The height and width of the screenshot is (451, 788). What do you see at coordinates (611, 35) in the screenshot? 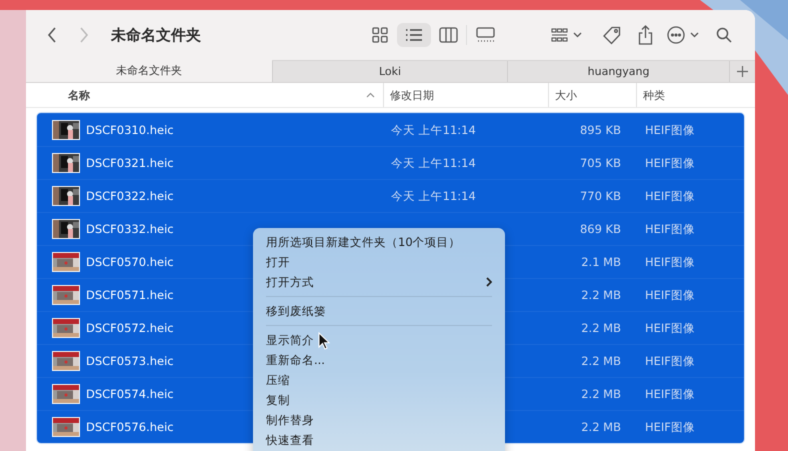
I see `tag-icon` at bounding box center [611, 35].